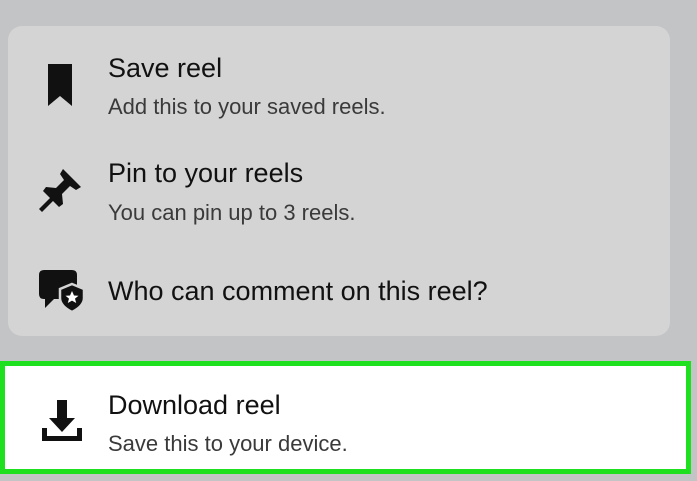 This screenshot has height=481, width=697. What do you see at coordinates (194, 405) in the screenshot?
I see `download-reel-title: Download reel` at bounding box center [194, 405].